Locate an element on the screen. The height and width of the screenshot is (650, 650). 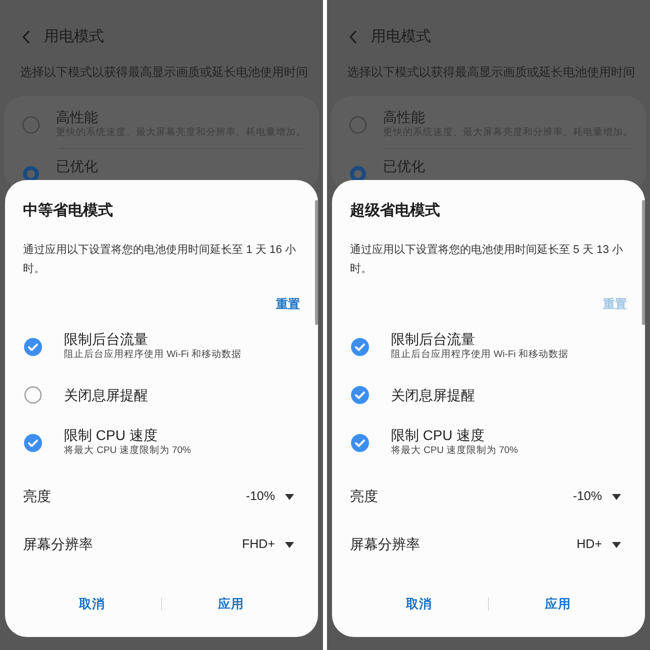
dialog-text: 通过应用以下设置将您的电池使用时间延长至 1 天 16 小时。 is located at coordinates (160, 259).